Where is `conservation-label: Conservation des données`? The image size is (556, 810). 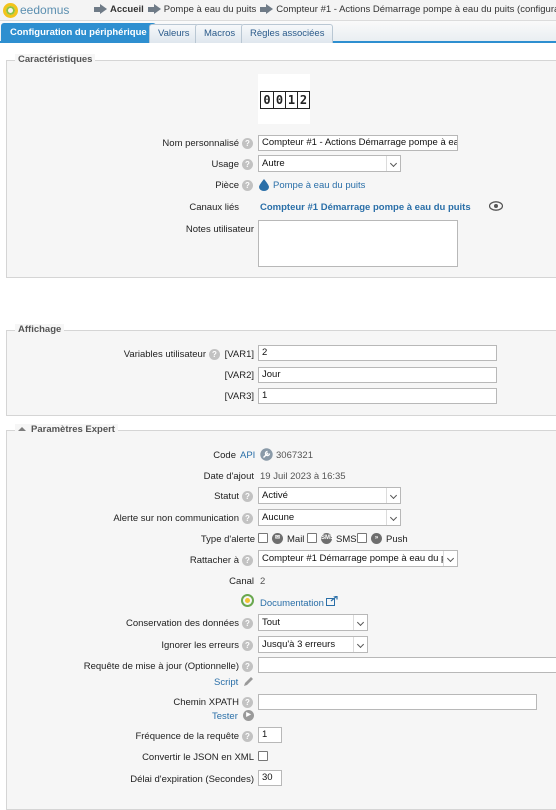 conservation-label: Conservation des données is located at coordinates (182, 623).